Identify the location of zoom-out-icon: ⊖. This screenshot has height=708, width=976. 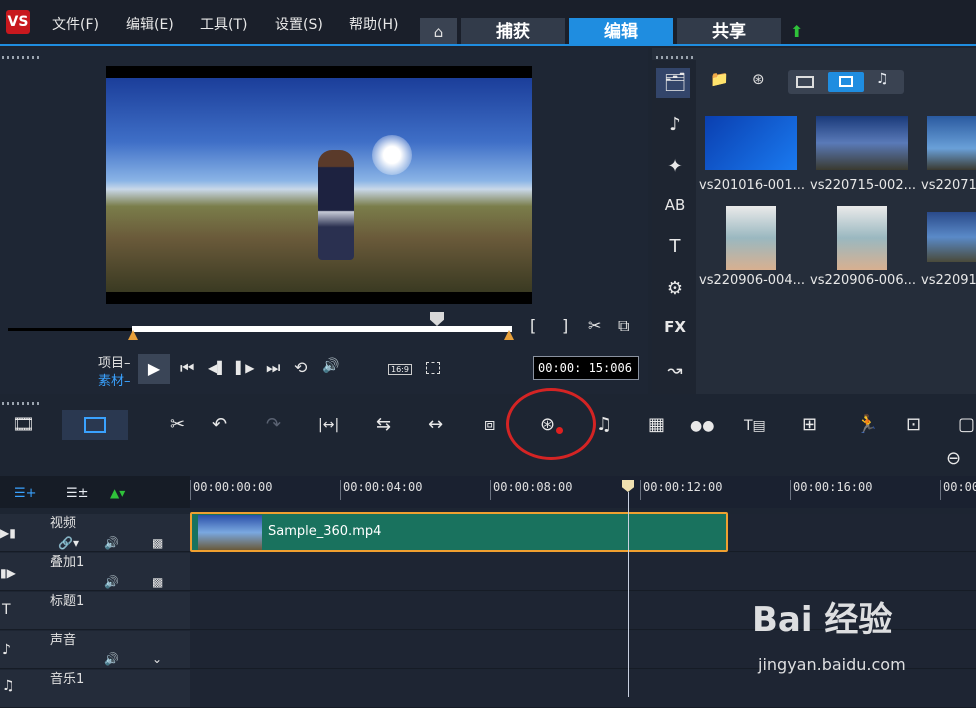
(953, 458).